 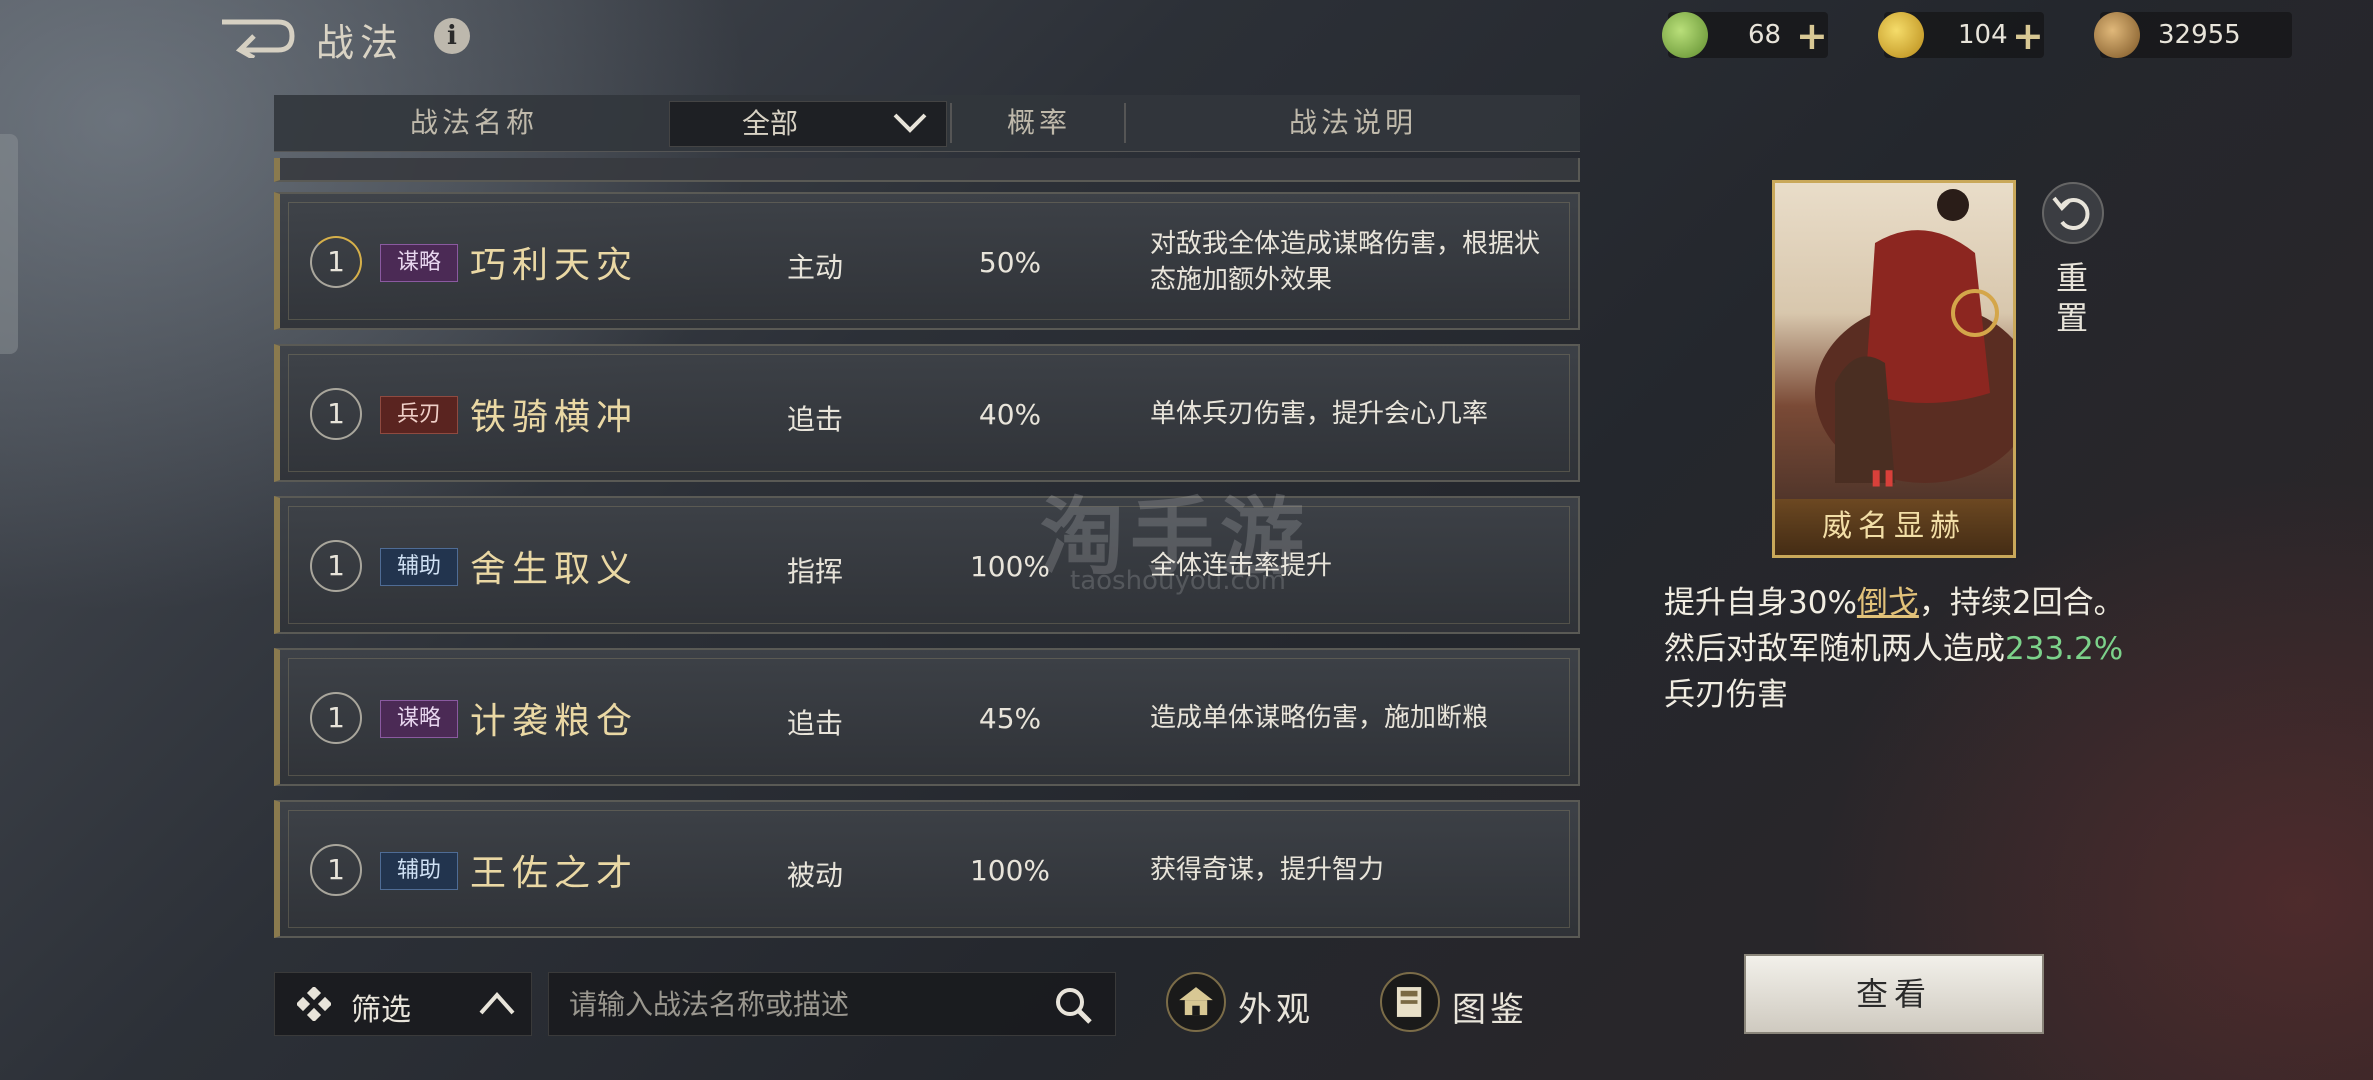 What do you see at coordinates (2064, 649) in the screenshot?
I see `damage-value: 233.2%` at bounding box center [2064, 649].